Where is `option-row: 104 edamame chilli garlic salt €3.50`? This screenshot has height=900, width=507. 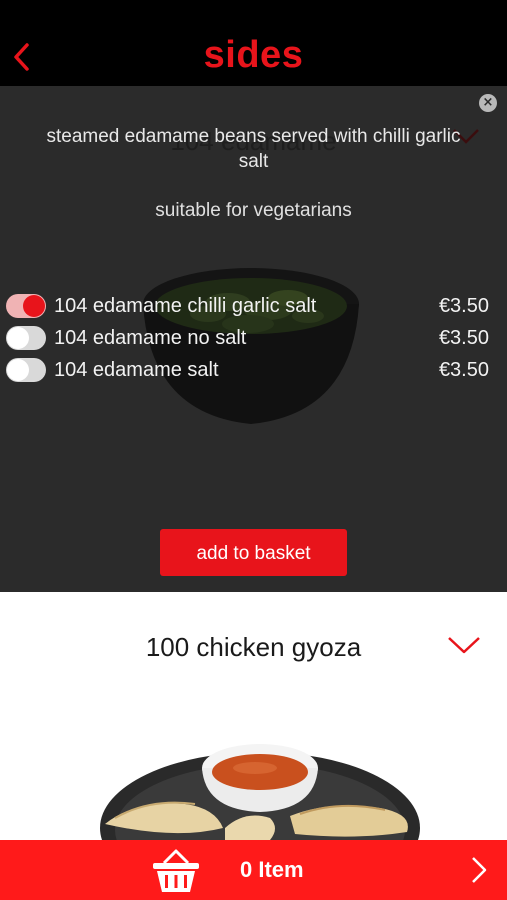
option-row: 104 edamame chilli garlic salt €3.50 is located at coordinates (247, 306).